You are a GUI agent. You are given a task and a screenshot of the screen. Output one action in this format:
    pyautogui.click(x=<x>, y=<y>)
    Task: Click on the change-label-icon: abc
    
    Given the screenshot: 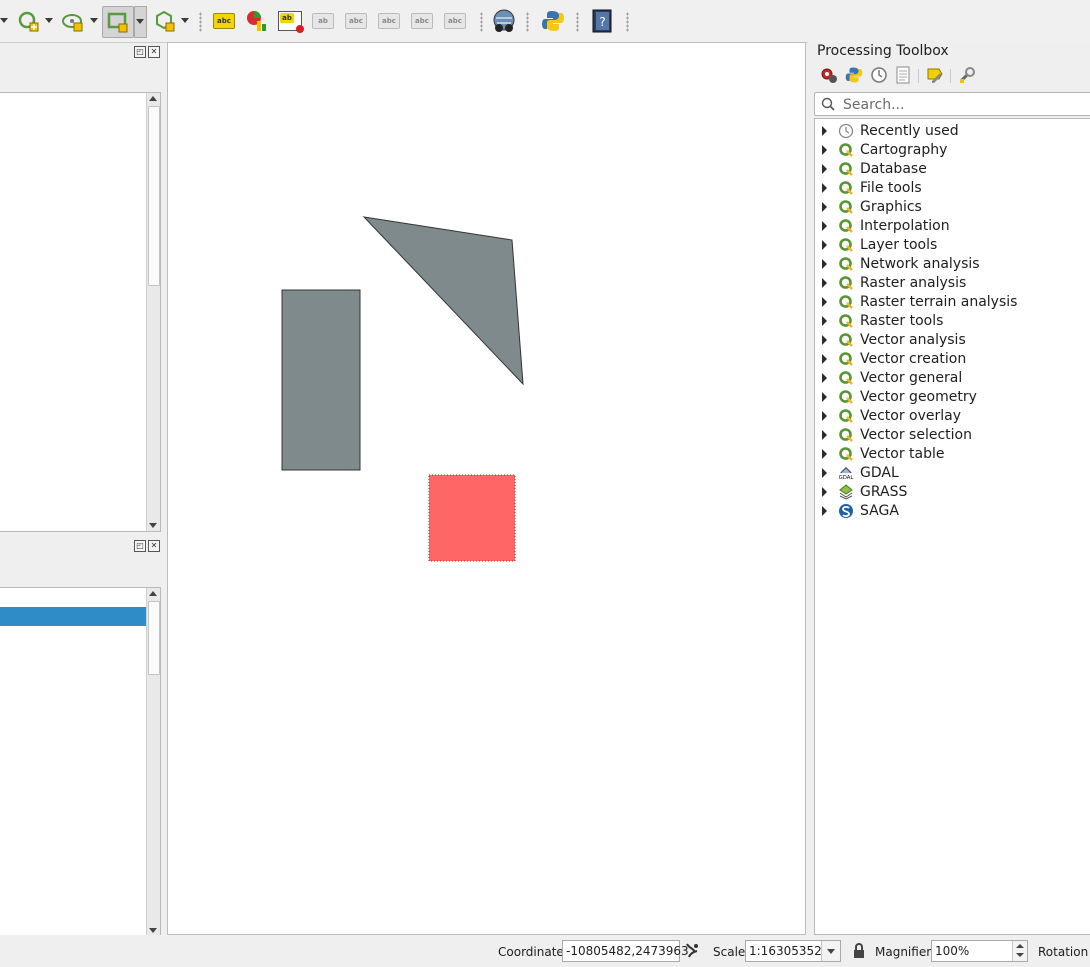 What is the action you would take?
    pyautogui.click(x=455, y=21)
    